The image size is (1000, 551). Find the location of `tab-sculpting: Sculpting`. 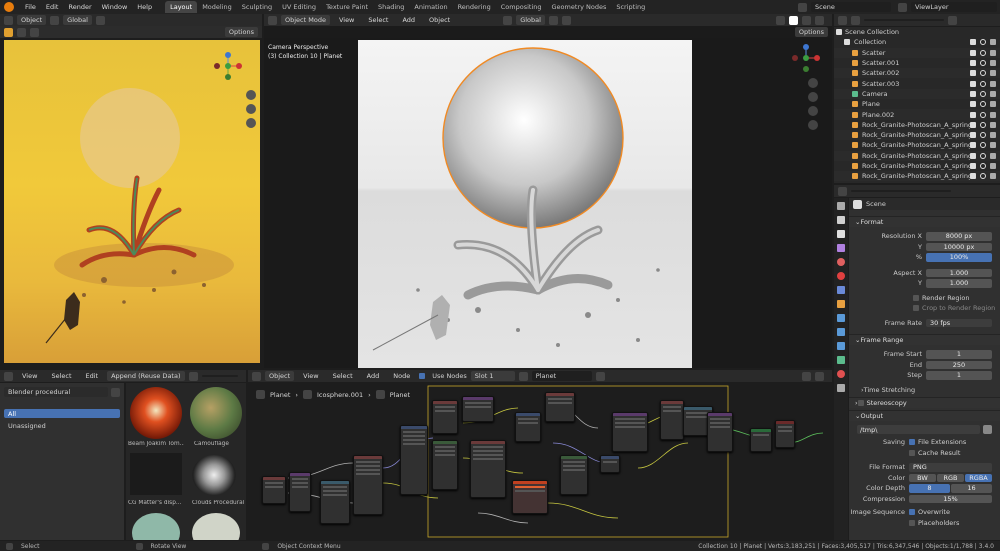

tab-sculpting: Sculpting is located at coordinates (257, 7).